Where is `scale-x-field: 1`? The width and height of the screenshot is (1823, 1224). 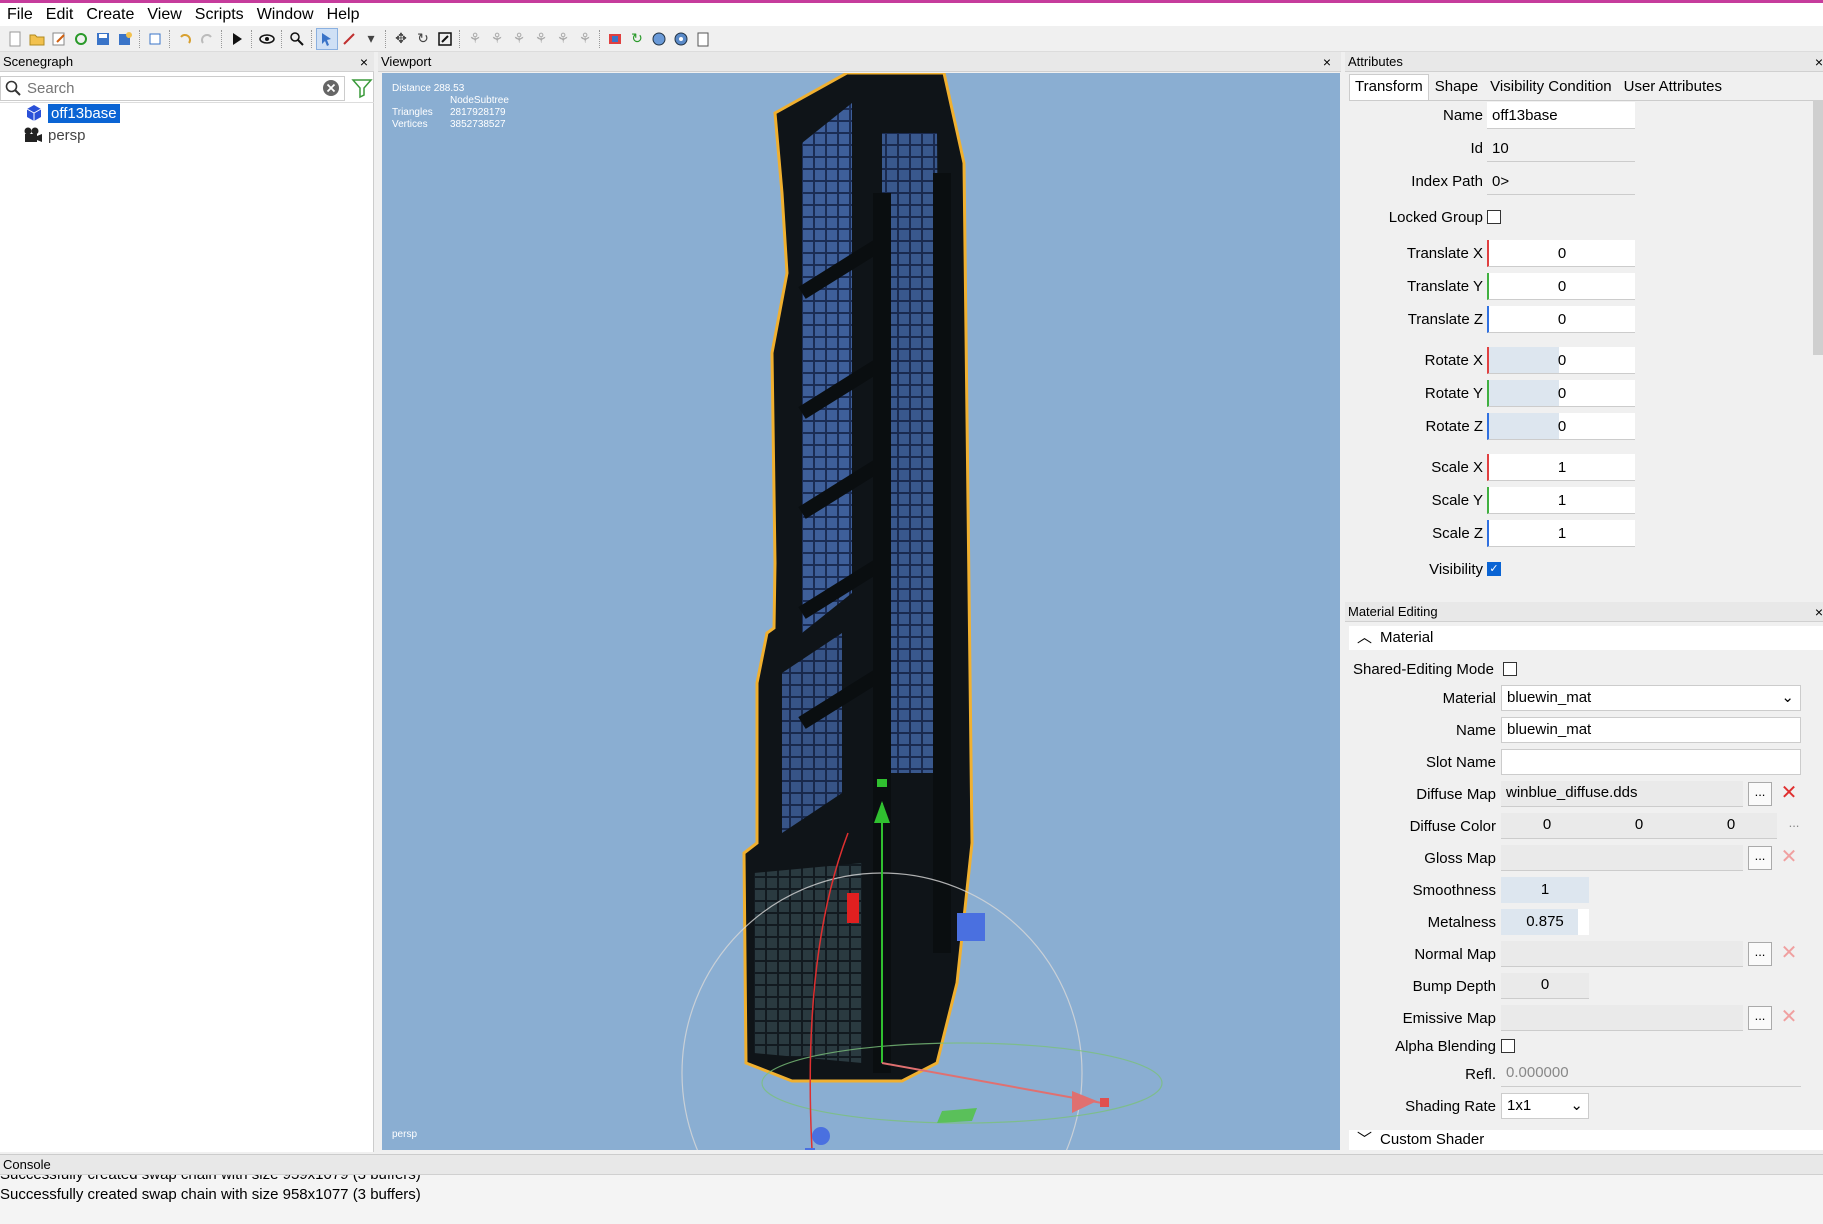
scale-x-field: 1 is located at coordinates (1561, 467).